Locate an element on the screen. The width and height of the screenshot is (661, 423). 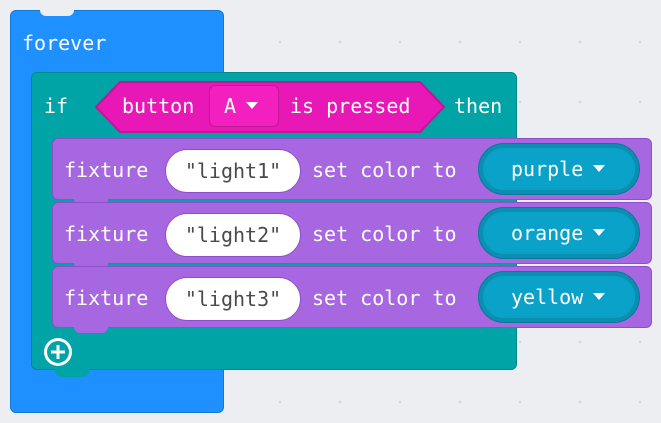
color-dropdown: purple is located at coordinates (559, 169).